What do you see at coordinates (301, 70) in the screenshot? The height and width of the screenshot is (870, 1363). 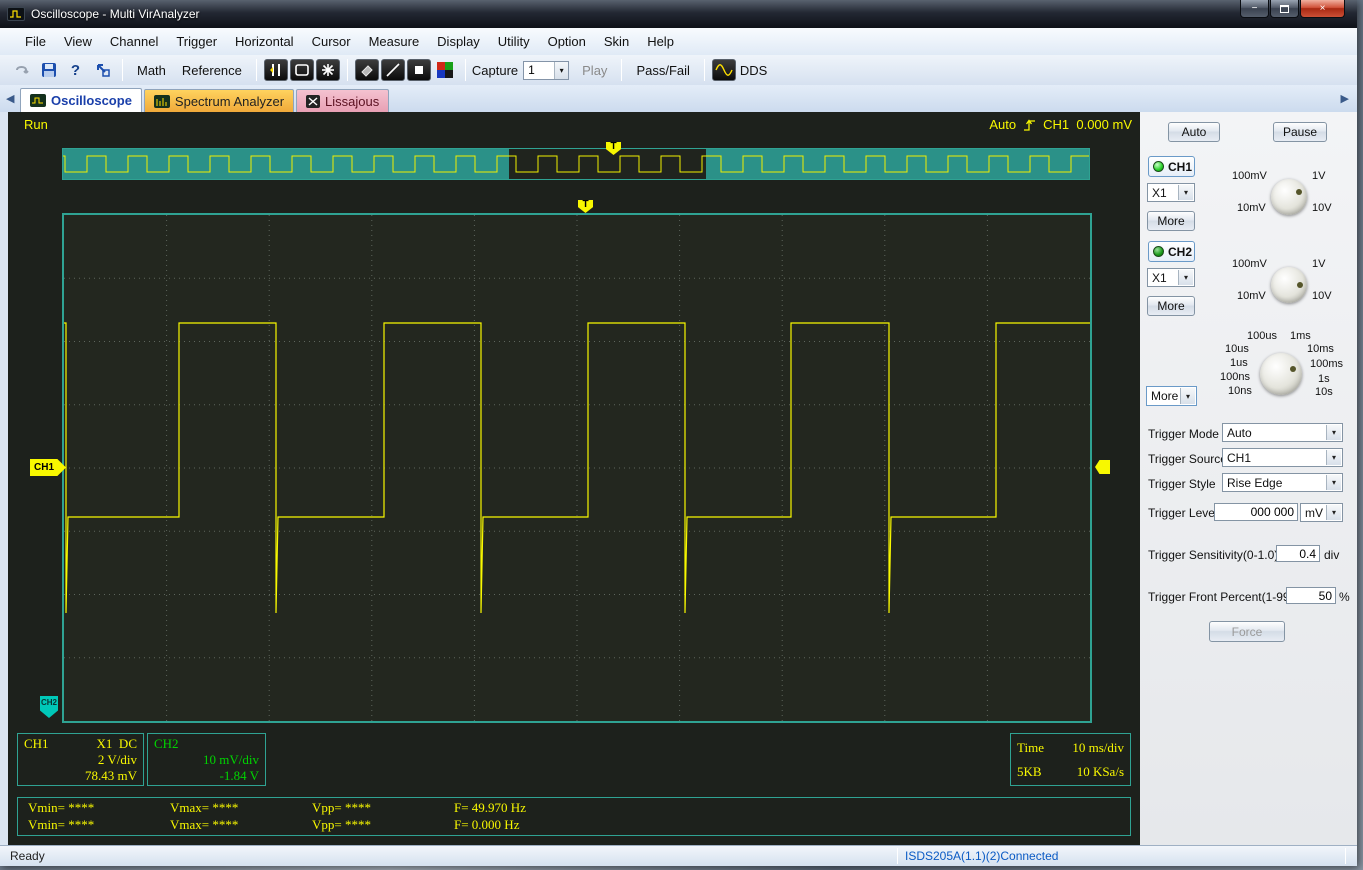 I see `display-icon` at bounding box center [301, 70].